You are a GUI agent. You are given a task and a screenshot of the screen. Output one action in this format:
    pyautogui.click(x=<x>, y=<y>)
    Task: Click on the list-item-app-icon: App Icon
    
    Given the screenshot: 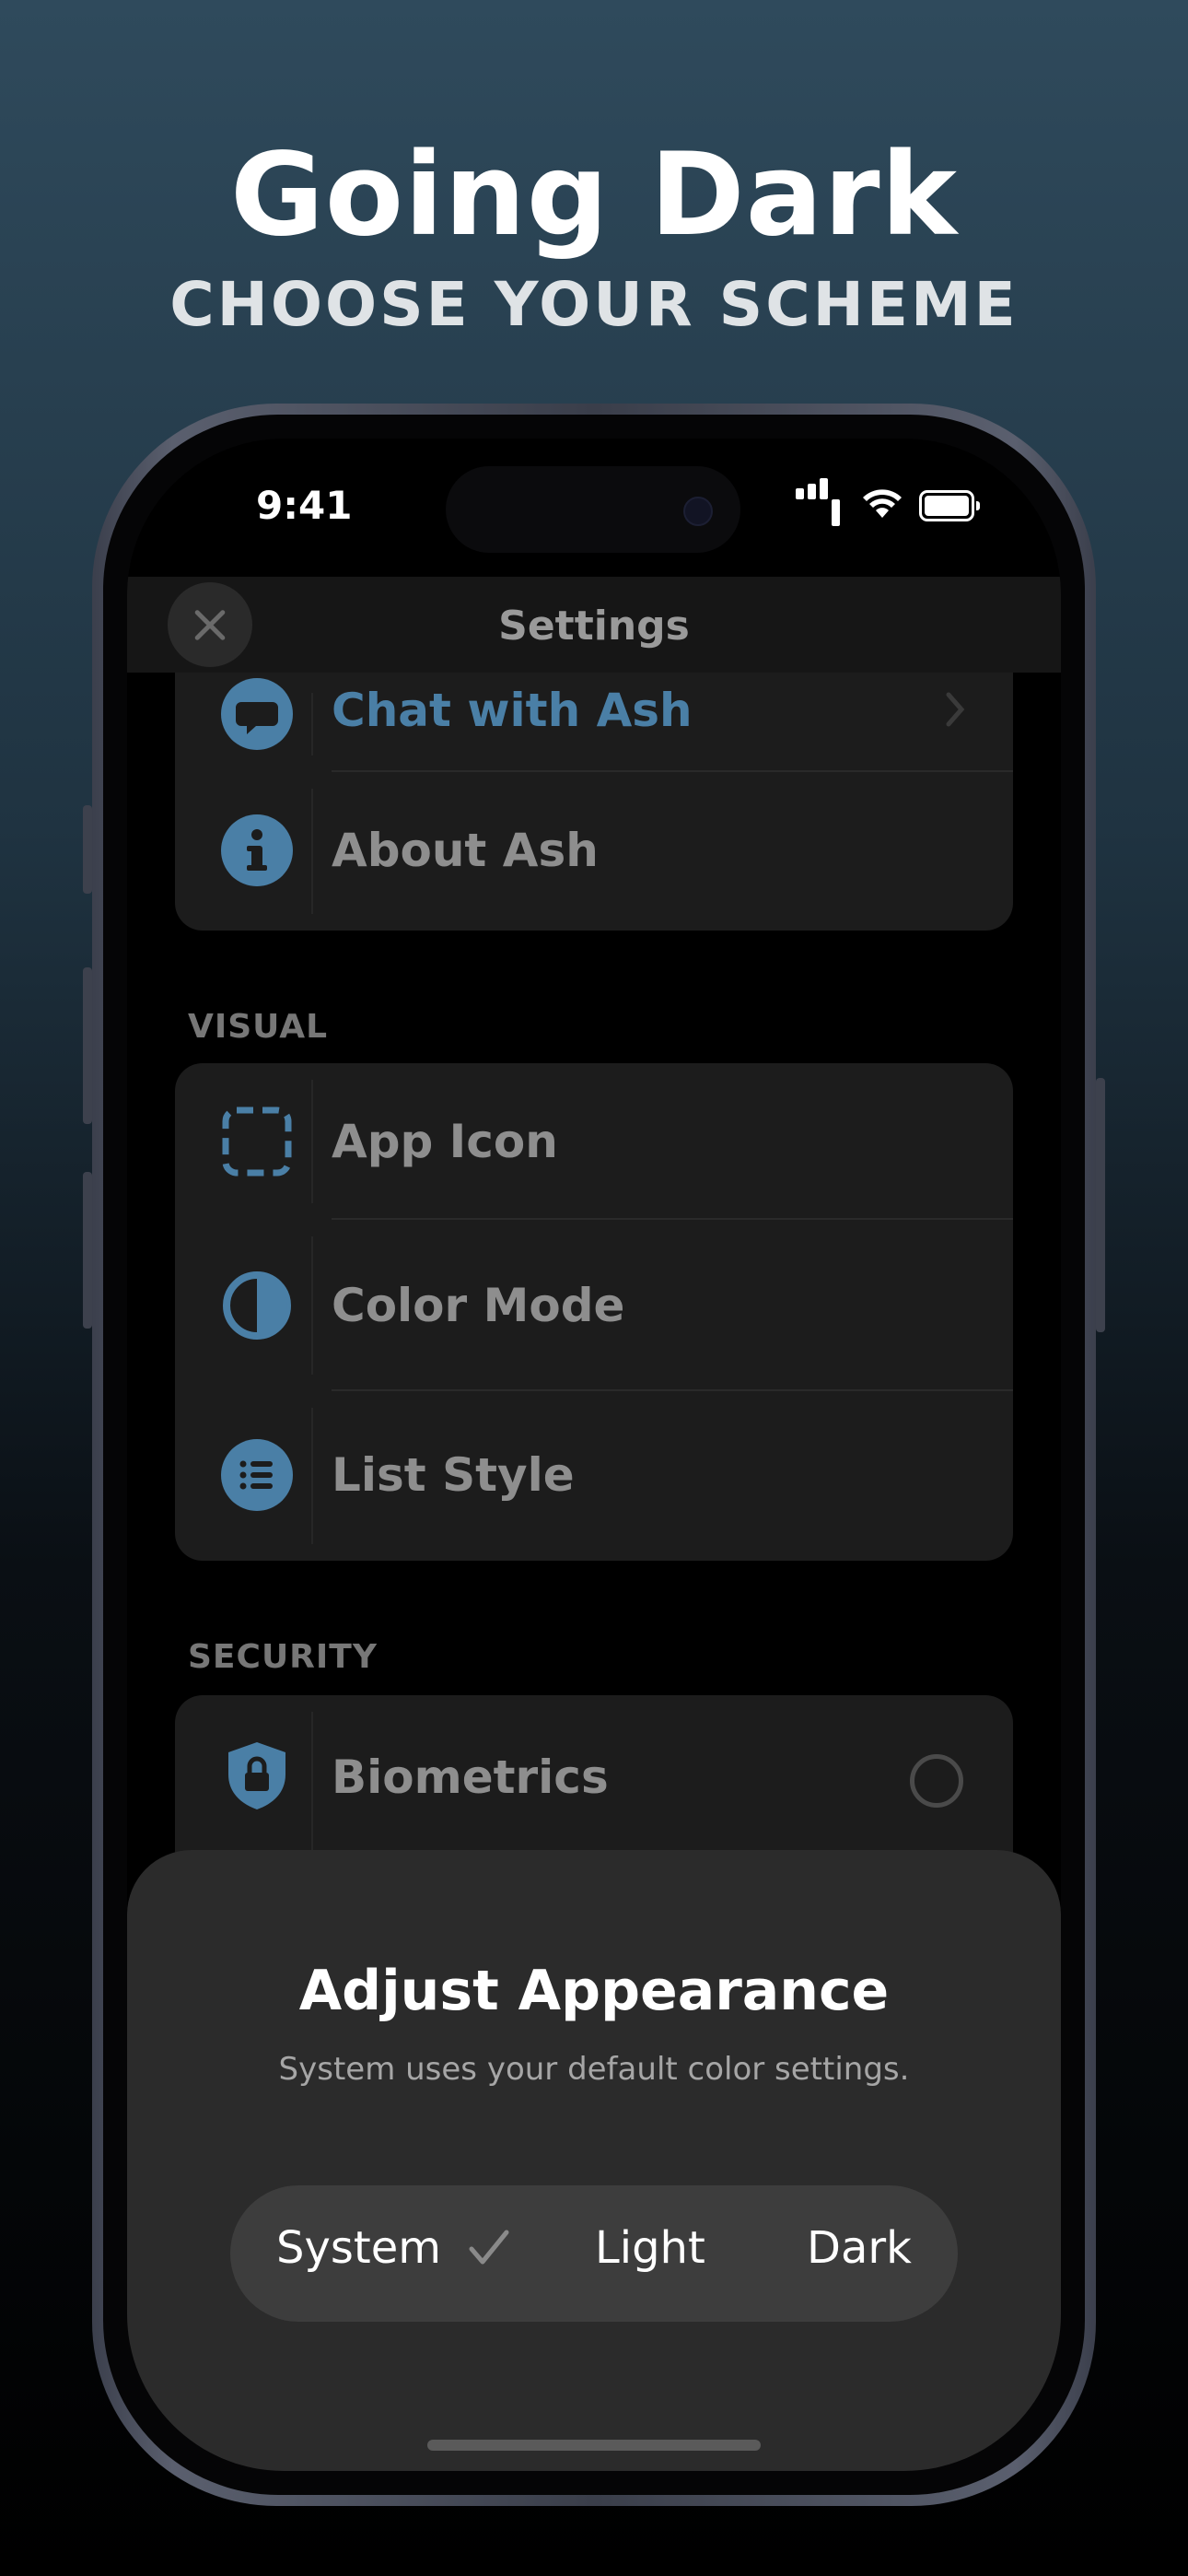 What is the action you would take?
    pyautogui.click(x=594, y=1141)
    